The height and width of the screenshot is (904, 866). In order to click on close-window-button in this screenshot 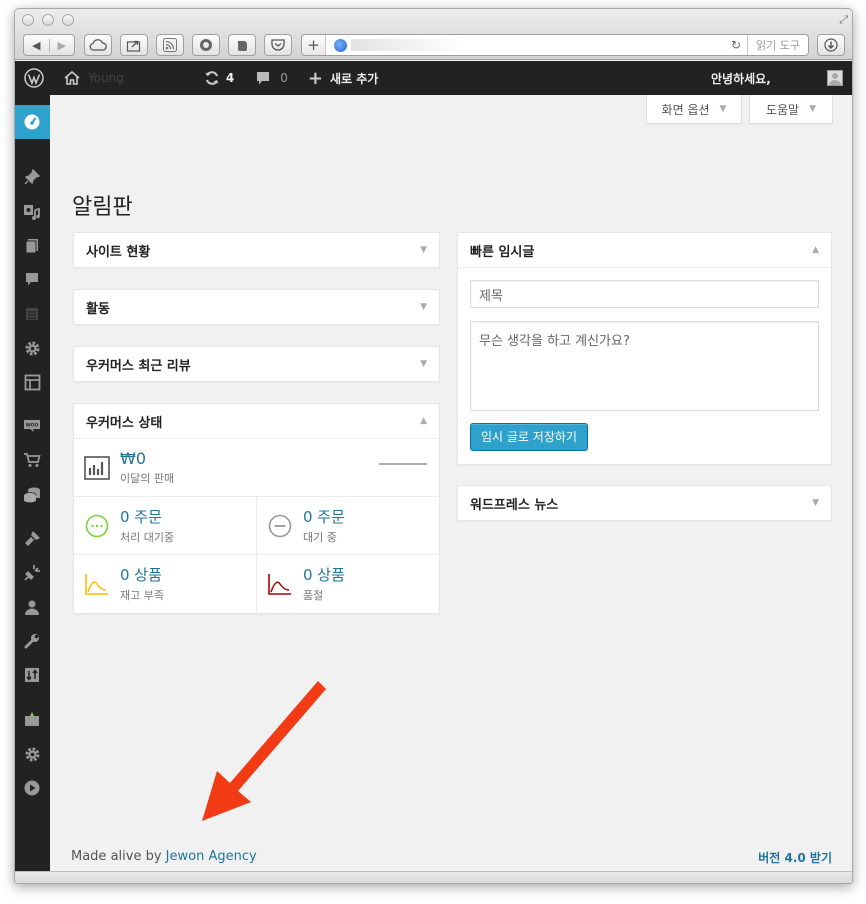, I will do `click(28, 20)`.